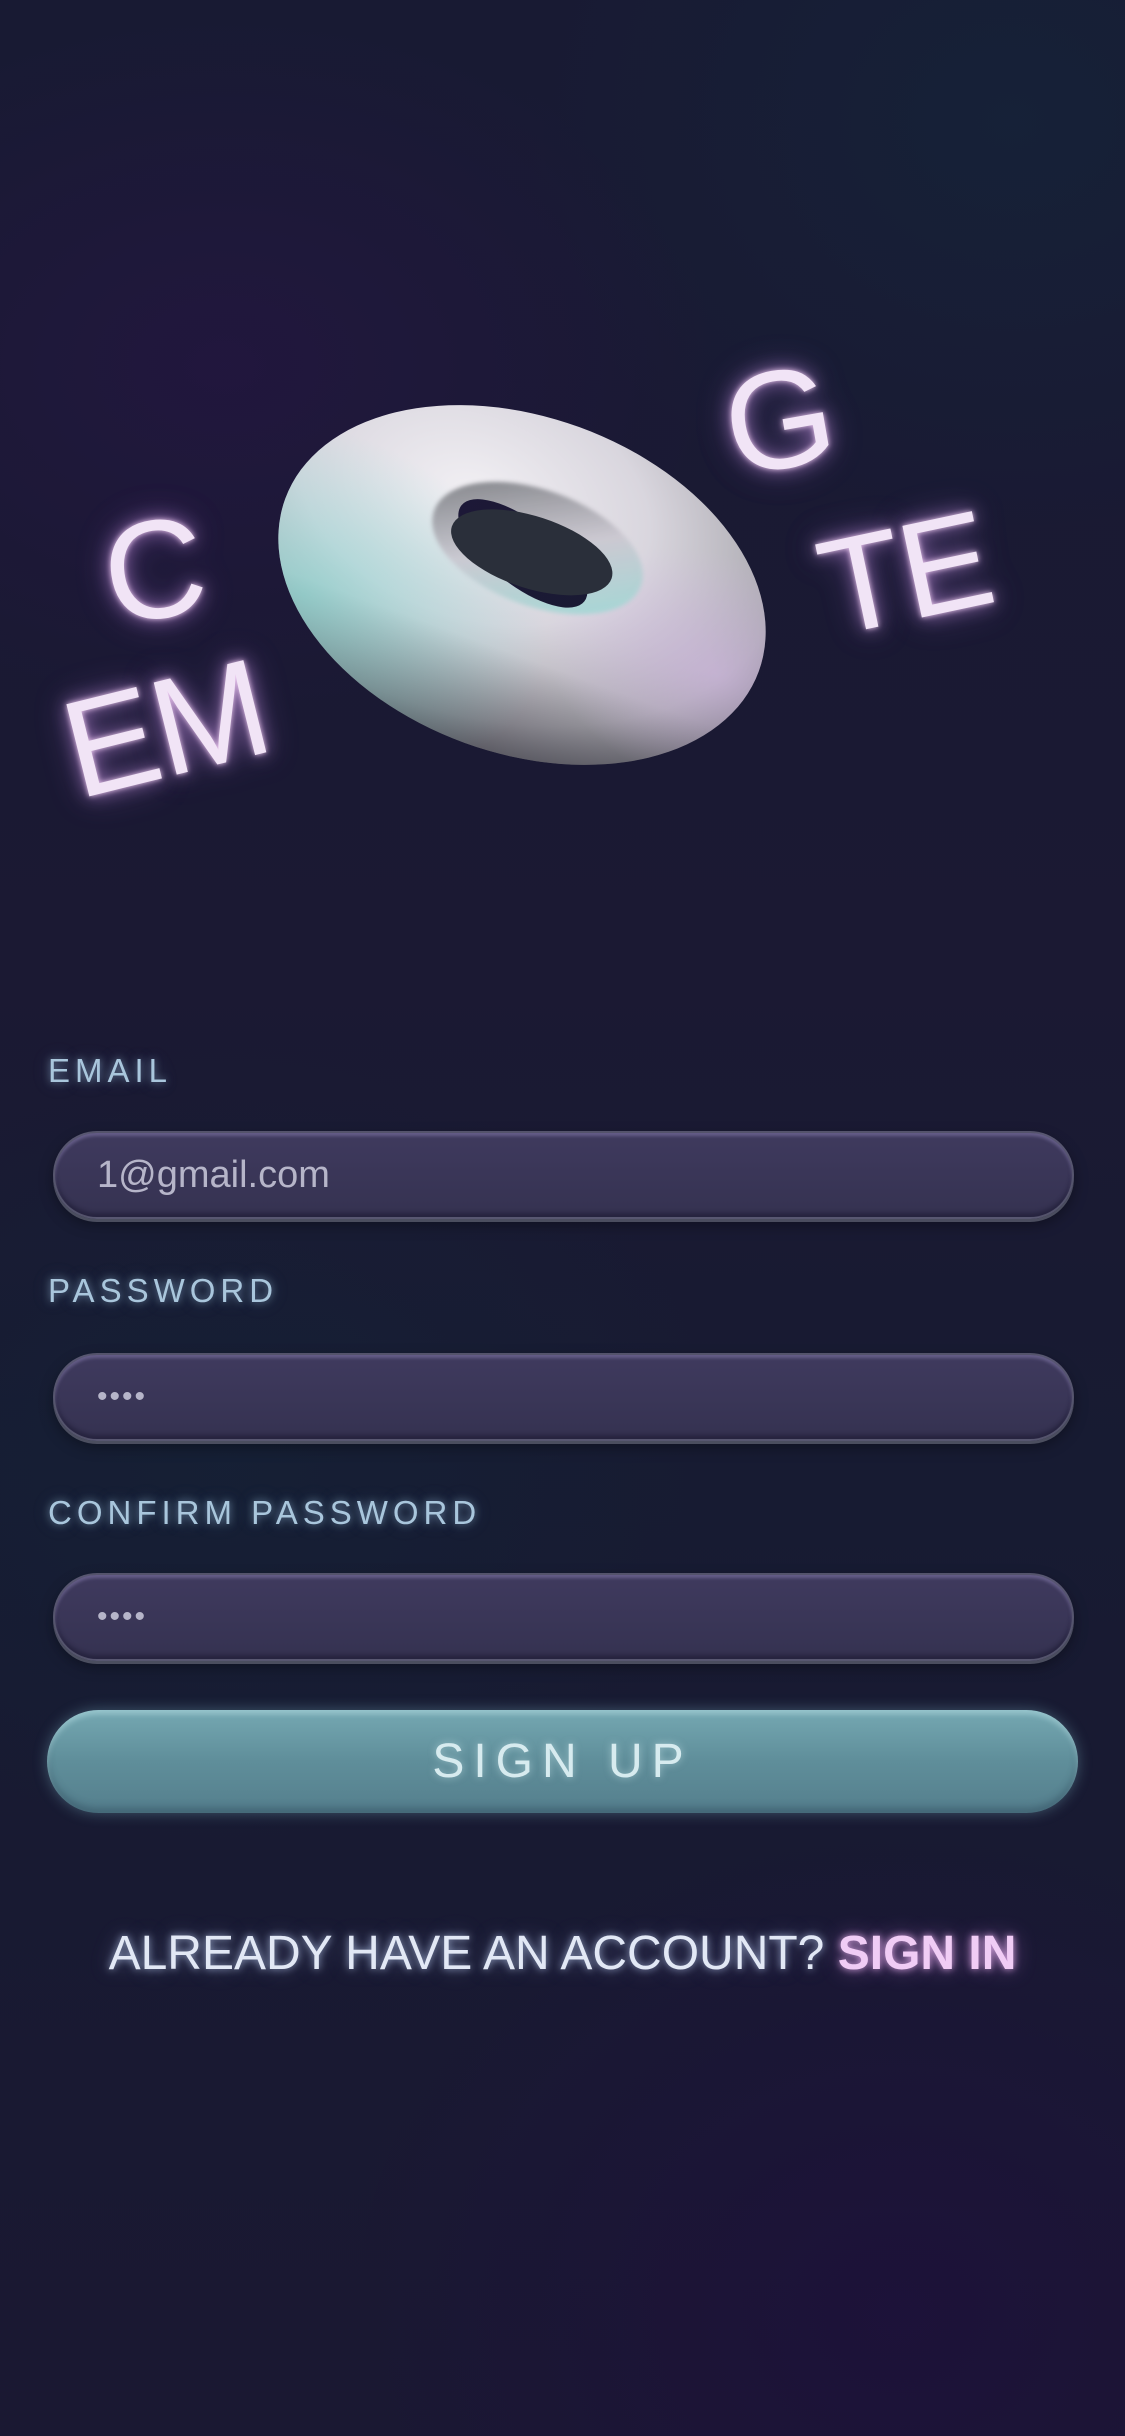  I want to click on confirm-password-field, so click(563, 1617).